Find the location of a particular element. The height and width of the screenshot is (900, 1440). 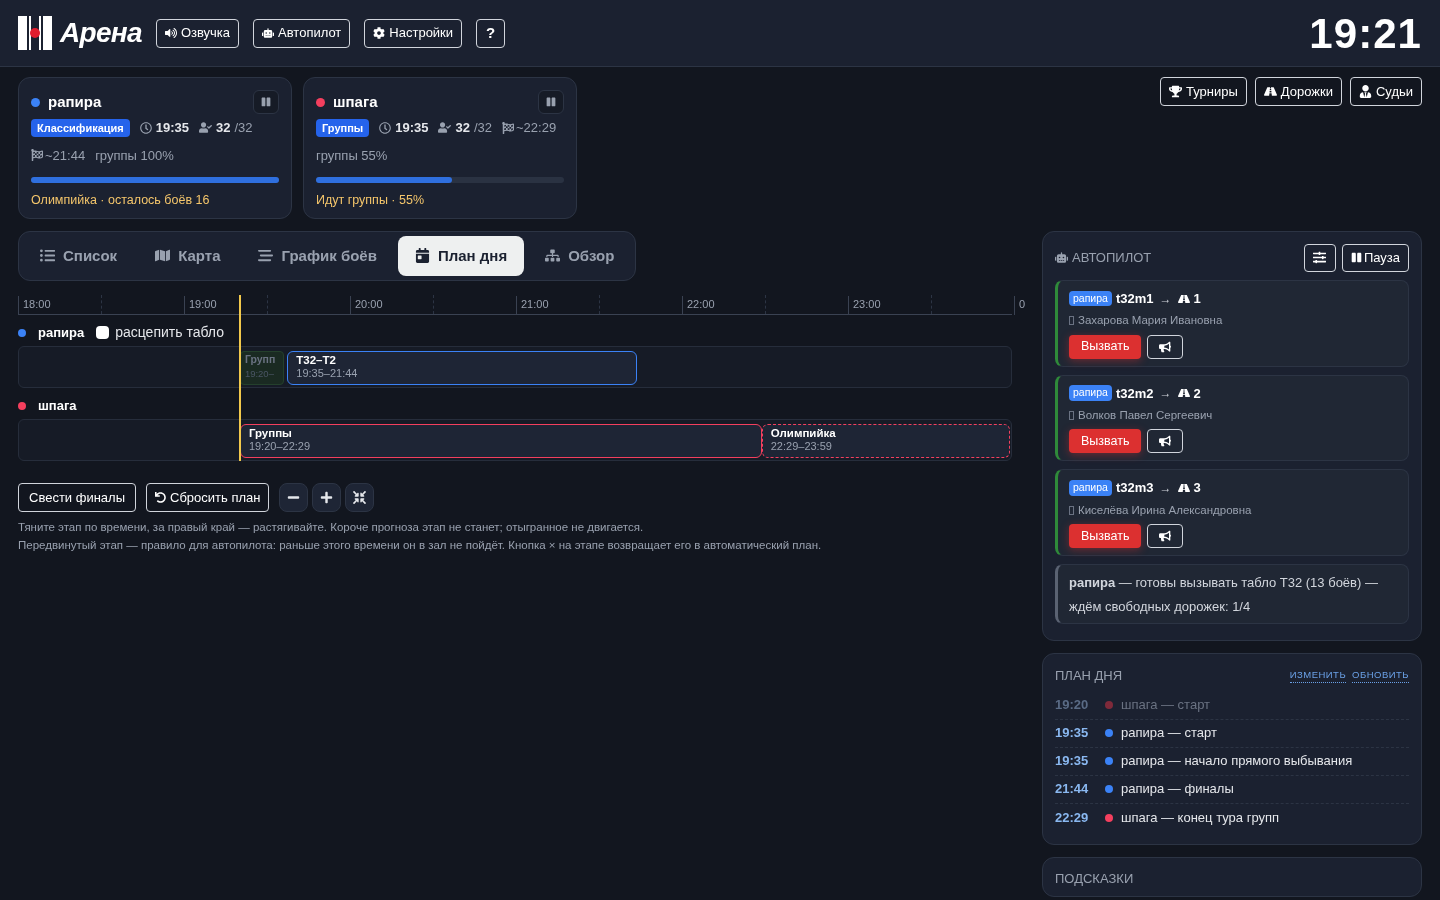

lane-name: рапира is located at coordinates (61, 333).